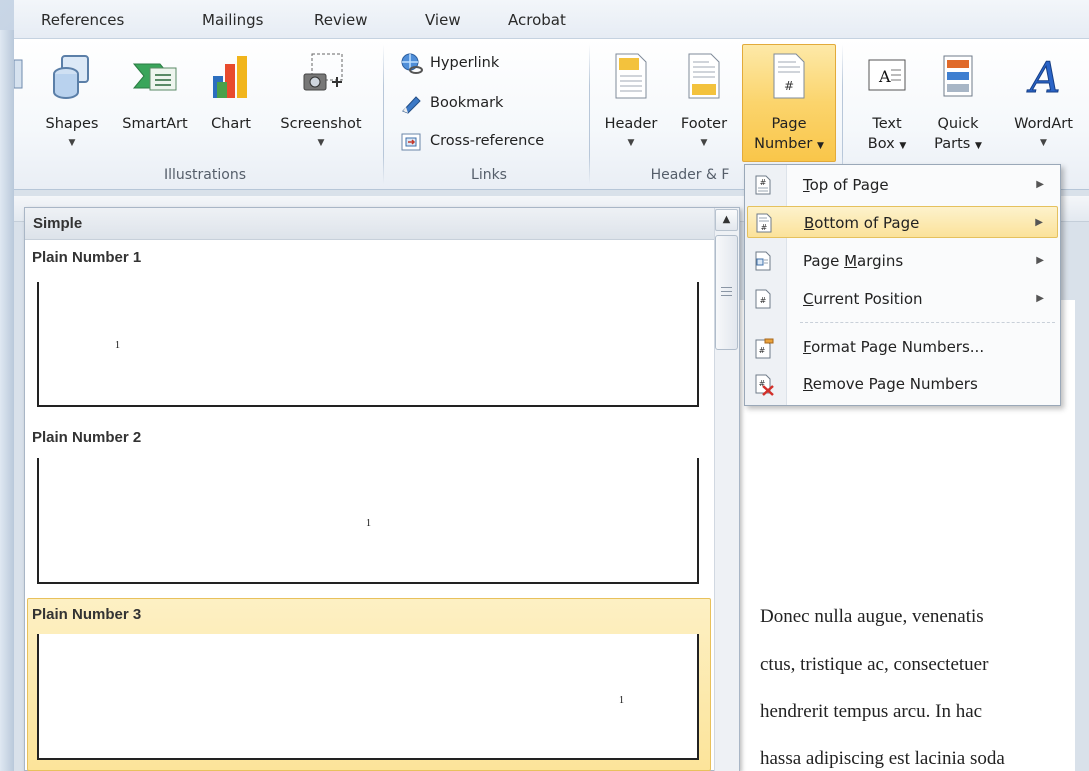 This screenshot has height=771, width=1089. What do you see at coordinates (18, 74) in the screenshot?
I see `partial-icon` at bounding box center [18, 74].